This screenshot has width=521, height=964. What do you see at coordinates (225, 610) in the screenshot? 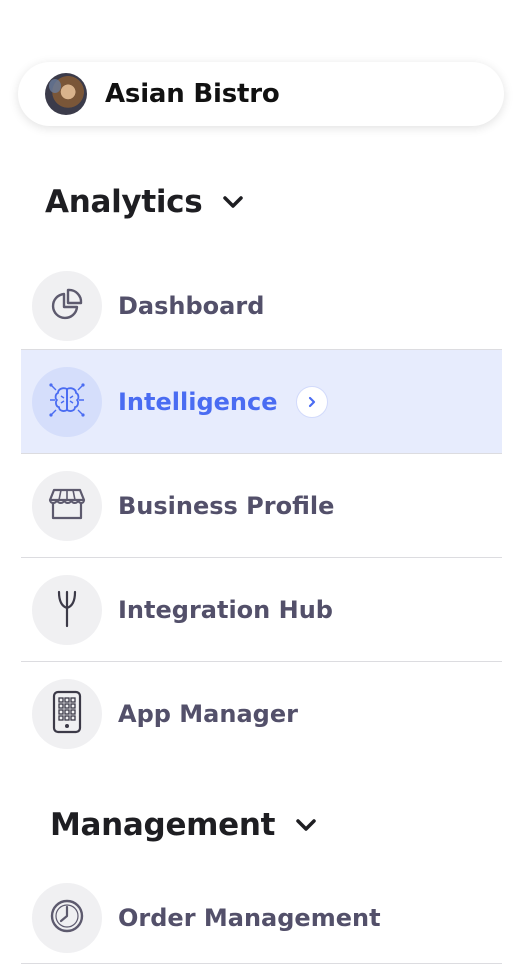
I see `sidebar-item-label: Integration Hub` at bounding box center [225, 610].